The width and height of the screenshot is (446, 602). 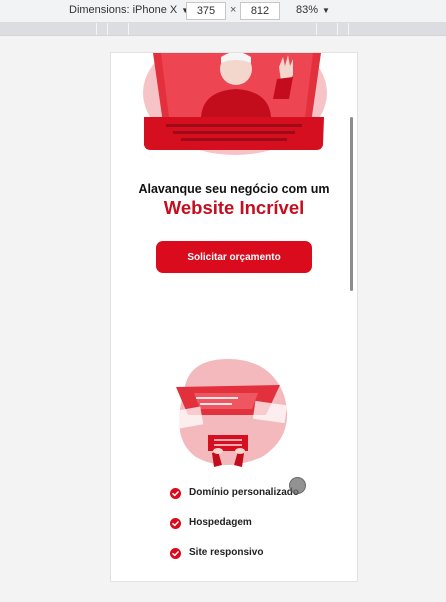 I want to click on viewport-scrollbar, so click(x=351, y=204).